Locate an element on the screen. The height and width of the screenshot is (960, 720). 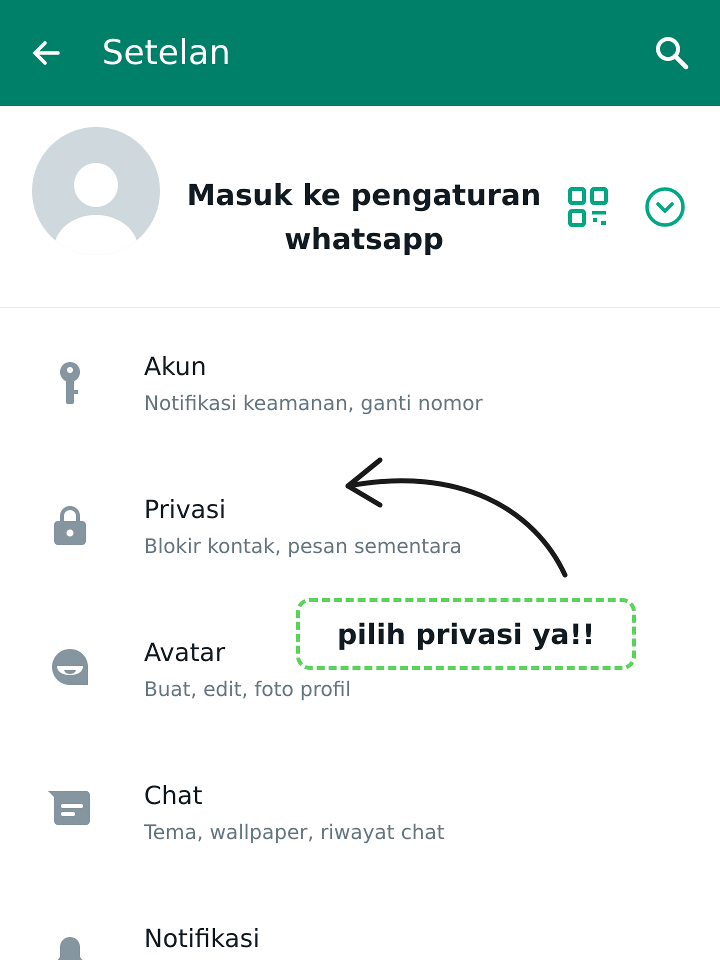
chat-icon is located at coordinates (70, 808).